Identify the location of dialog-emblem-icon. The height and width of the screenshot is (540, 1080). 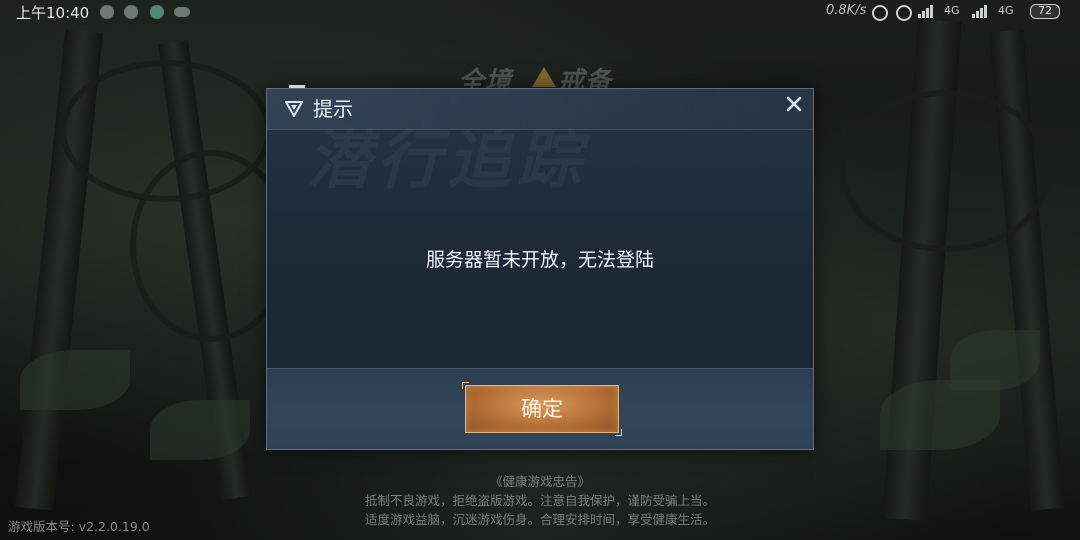
(294, 109).